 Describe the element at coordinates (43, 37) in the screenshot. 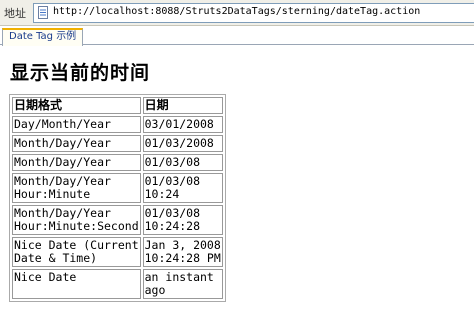

I see `tab-date-tag: Date Tag 示例` at that location.